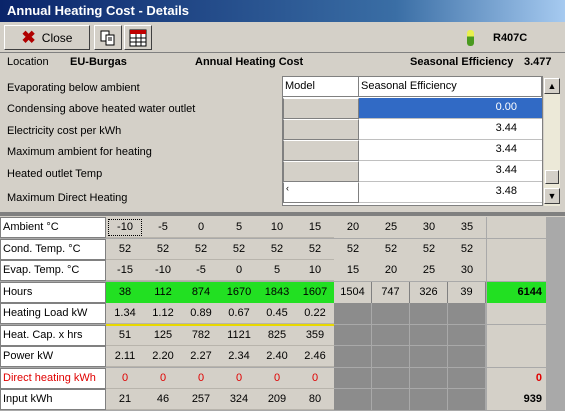  I want to click on grid-cell: 1607, so click(315, 292).